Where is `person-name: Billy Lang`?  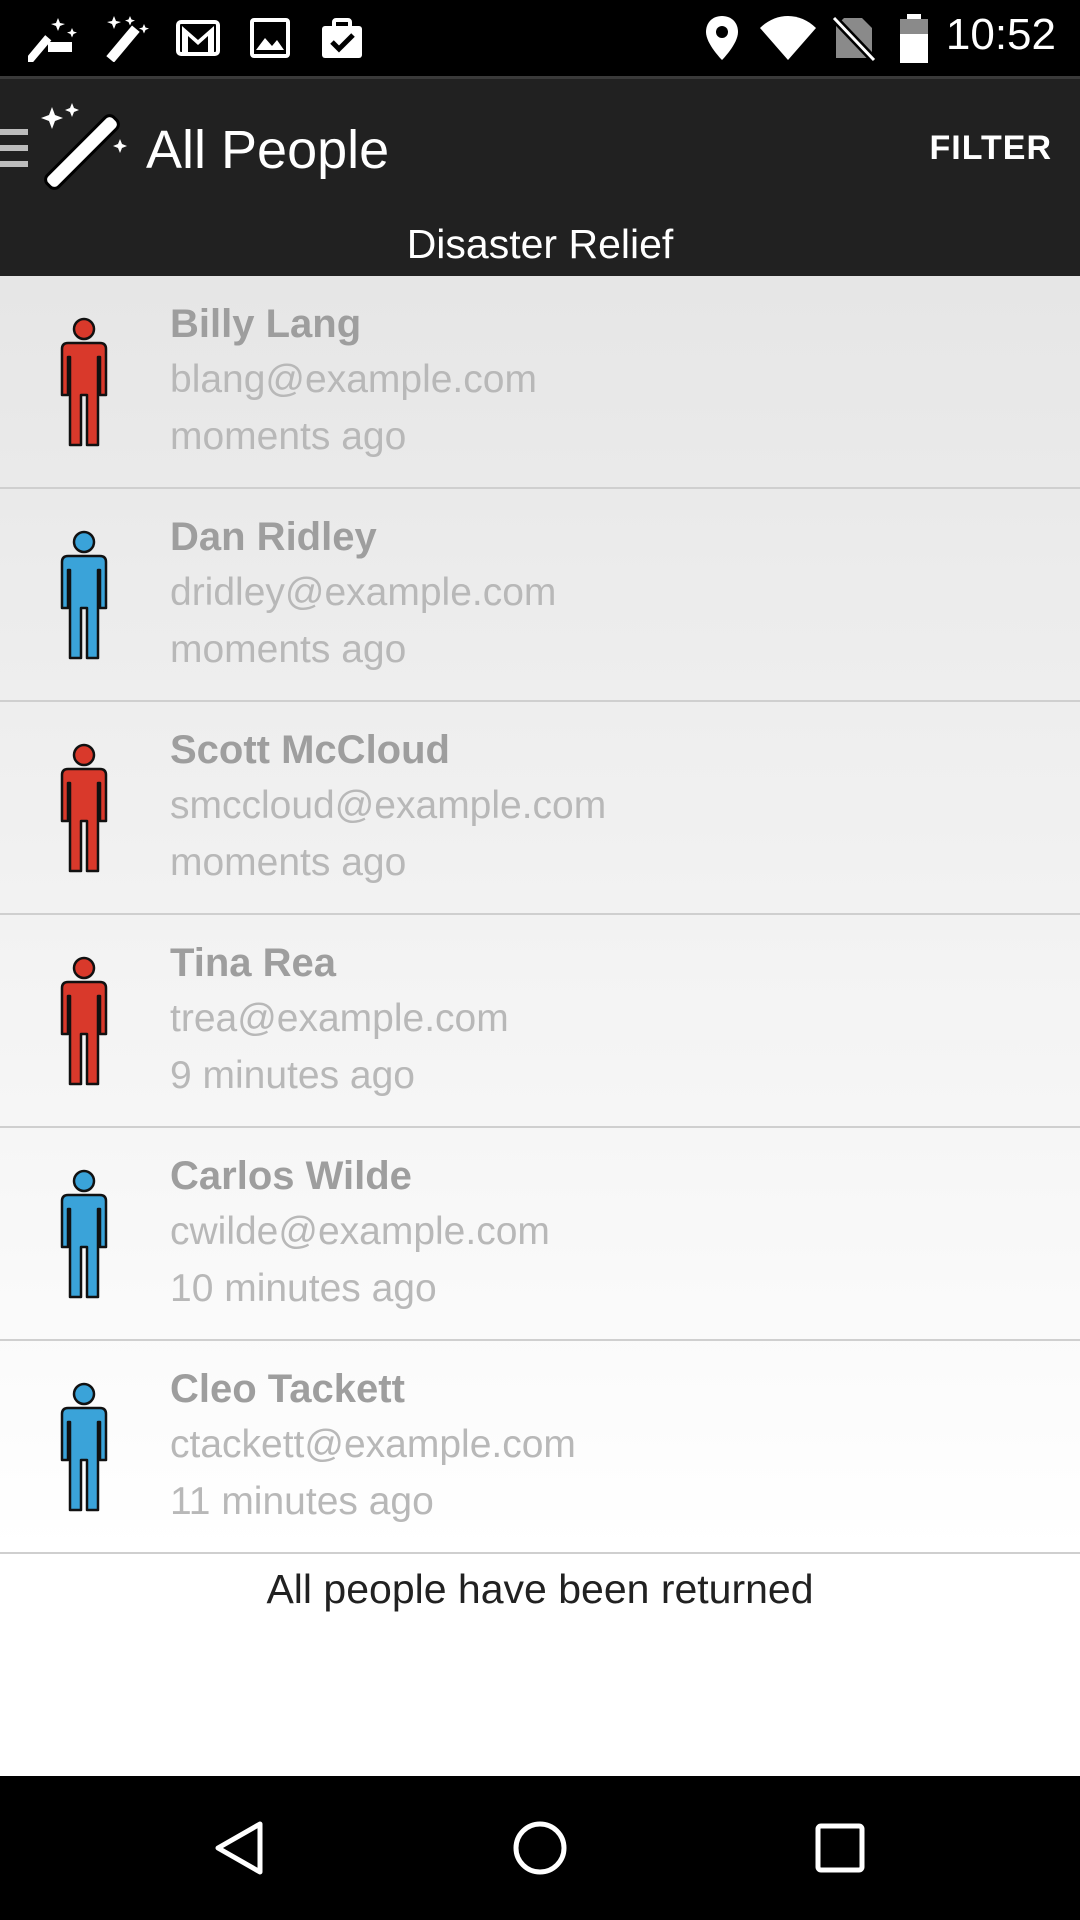 person-name: Billy Lang is located at coordinates (266, 324).